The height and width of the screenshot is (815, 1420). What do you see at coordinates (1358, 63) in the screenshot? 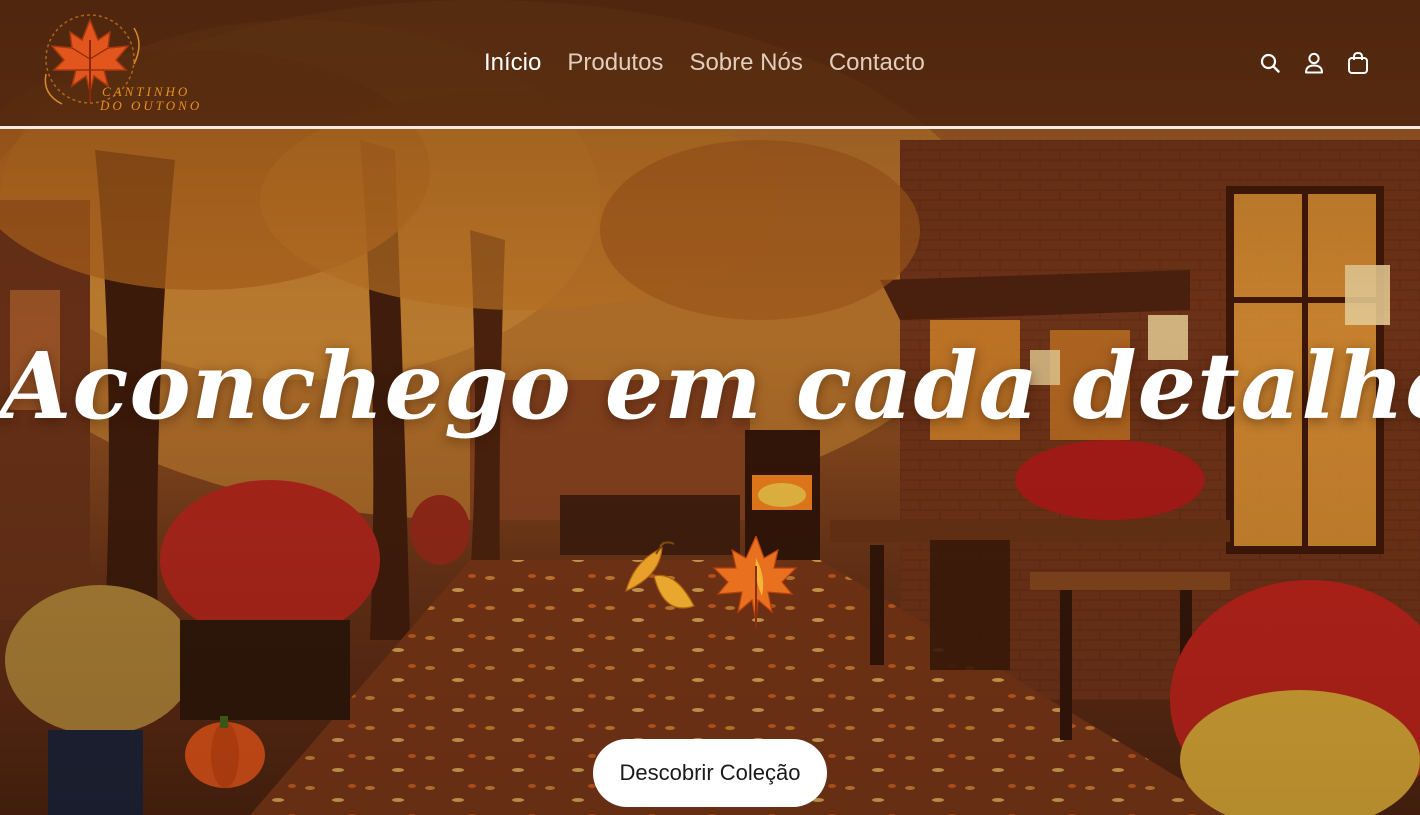
I see `cart-icon` at bounding box center [1358, 63].